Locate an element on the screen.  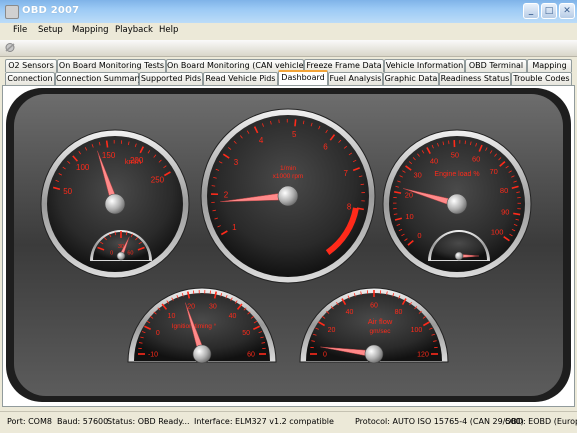
tab-mapping: Mapping is located at coordinates (549, 65).